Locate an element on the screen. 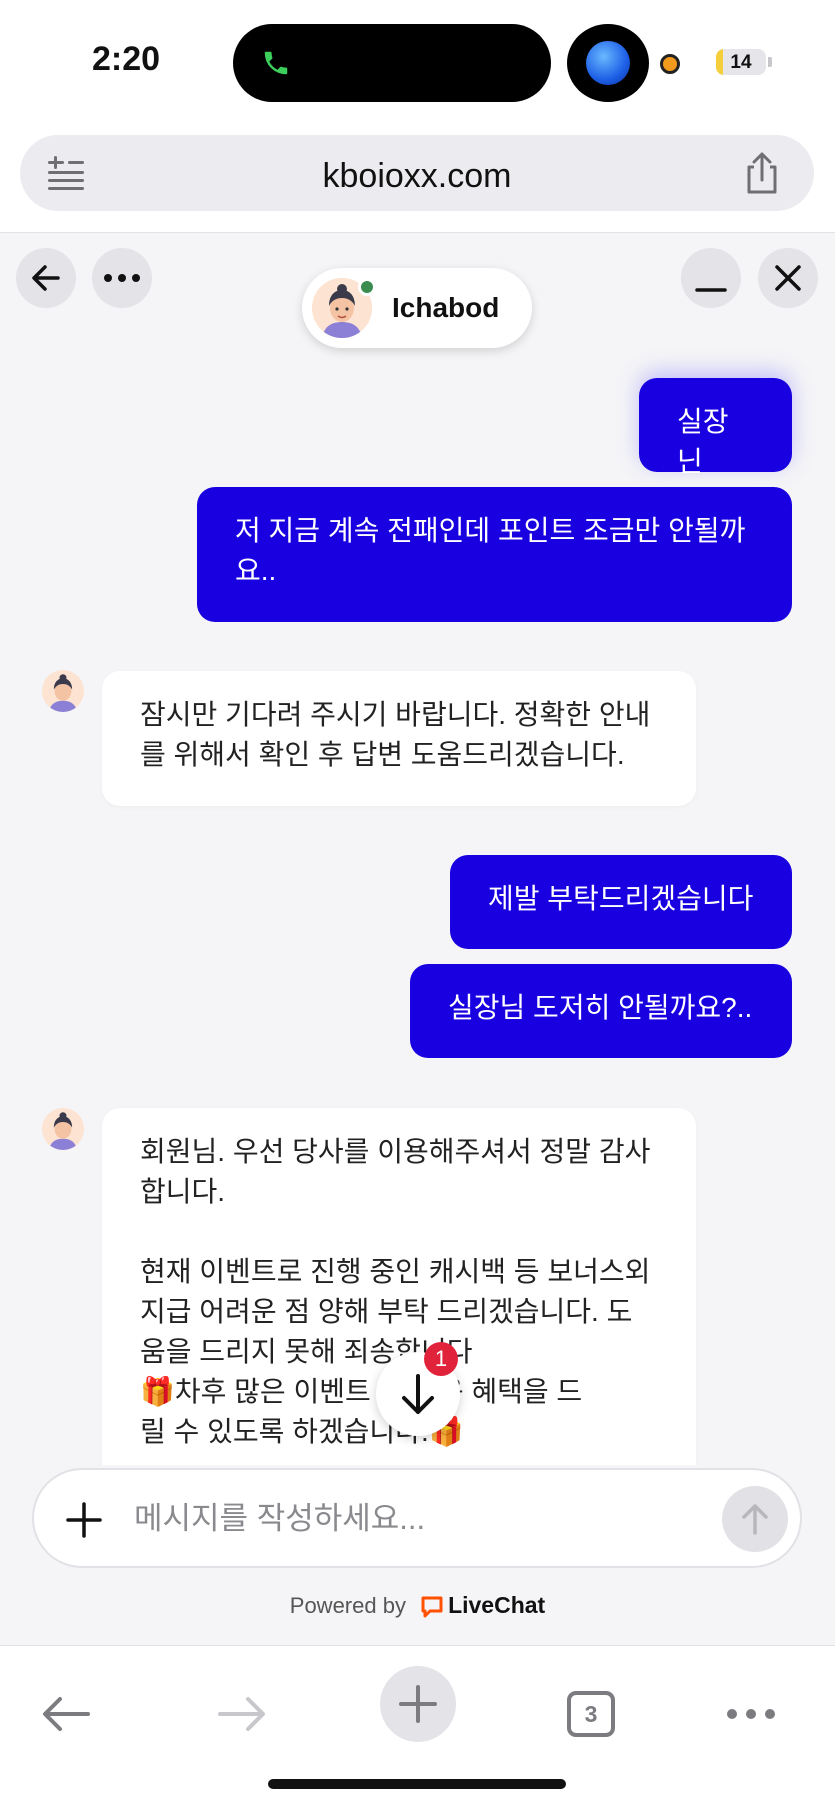 This screenshot has width=835, height=1811. message-text: 저 지금 계속 전패인데 포인트 조금만 안될까 요.. is located at coordinates (490, 550).